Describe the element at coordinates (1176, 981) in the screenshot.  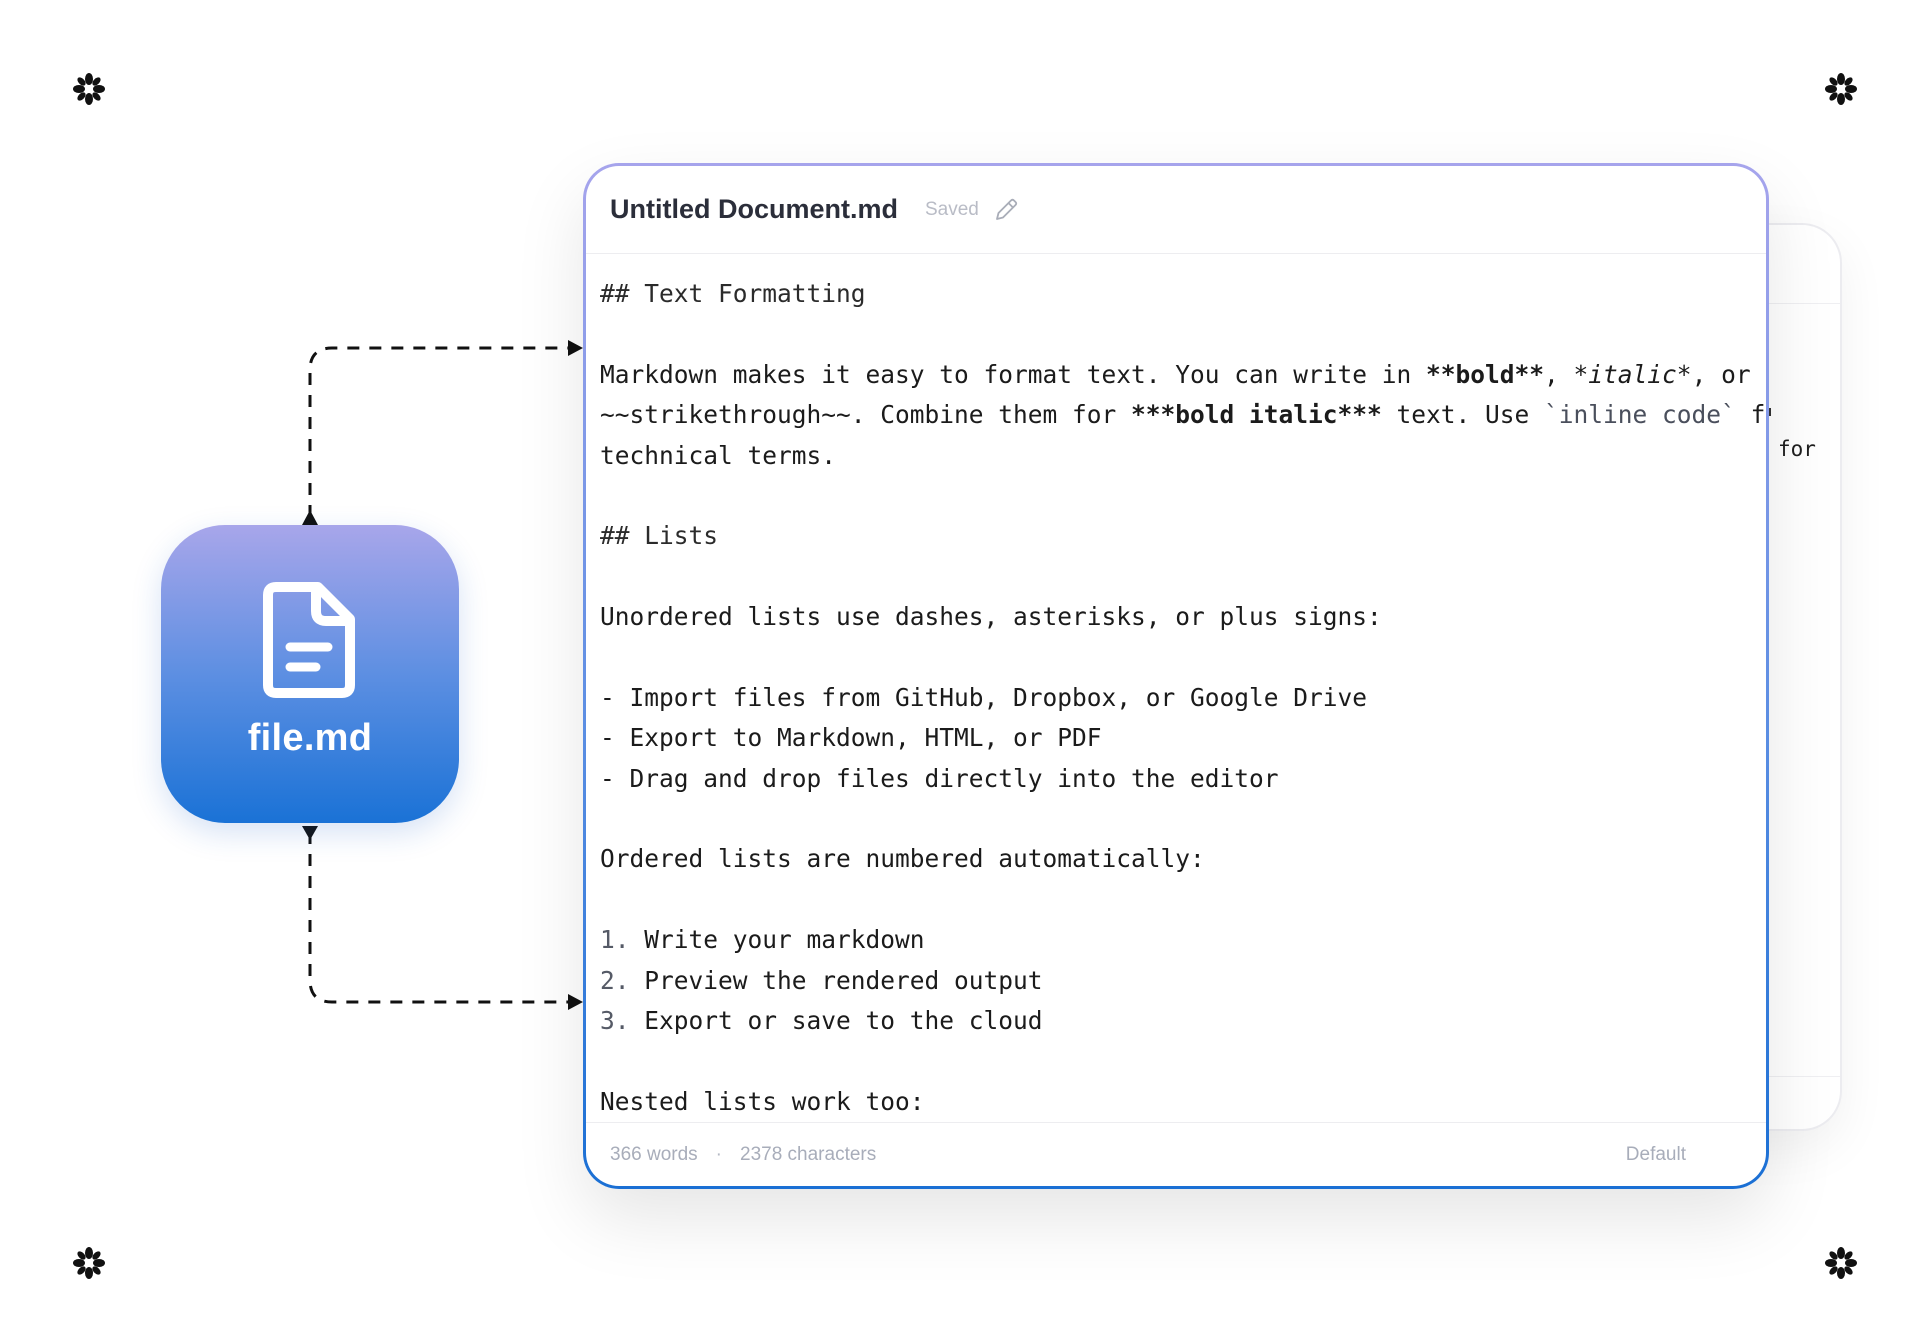
I see `ordered-list-item: 2. Preview the rendered output` at that location.